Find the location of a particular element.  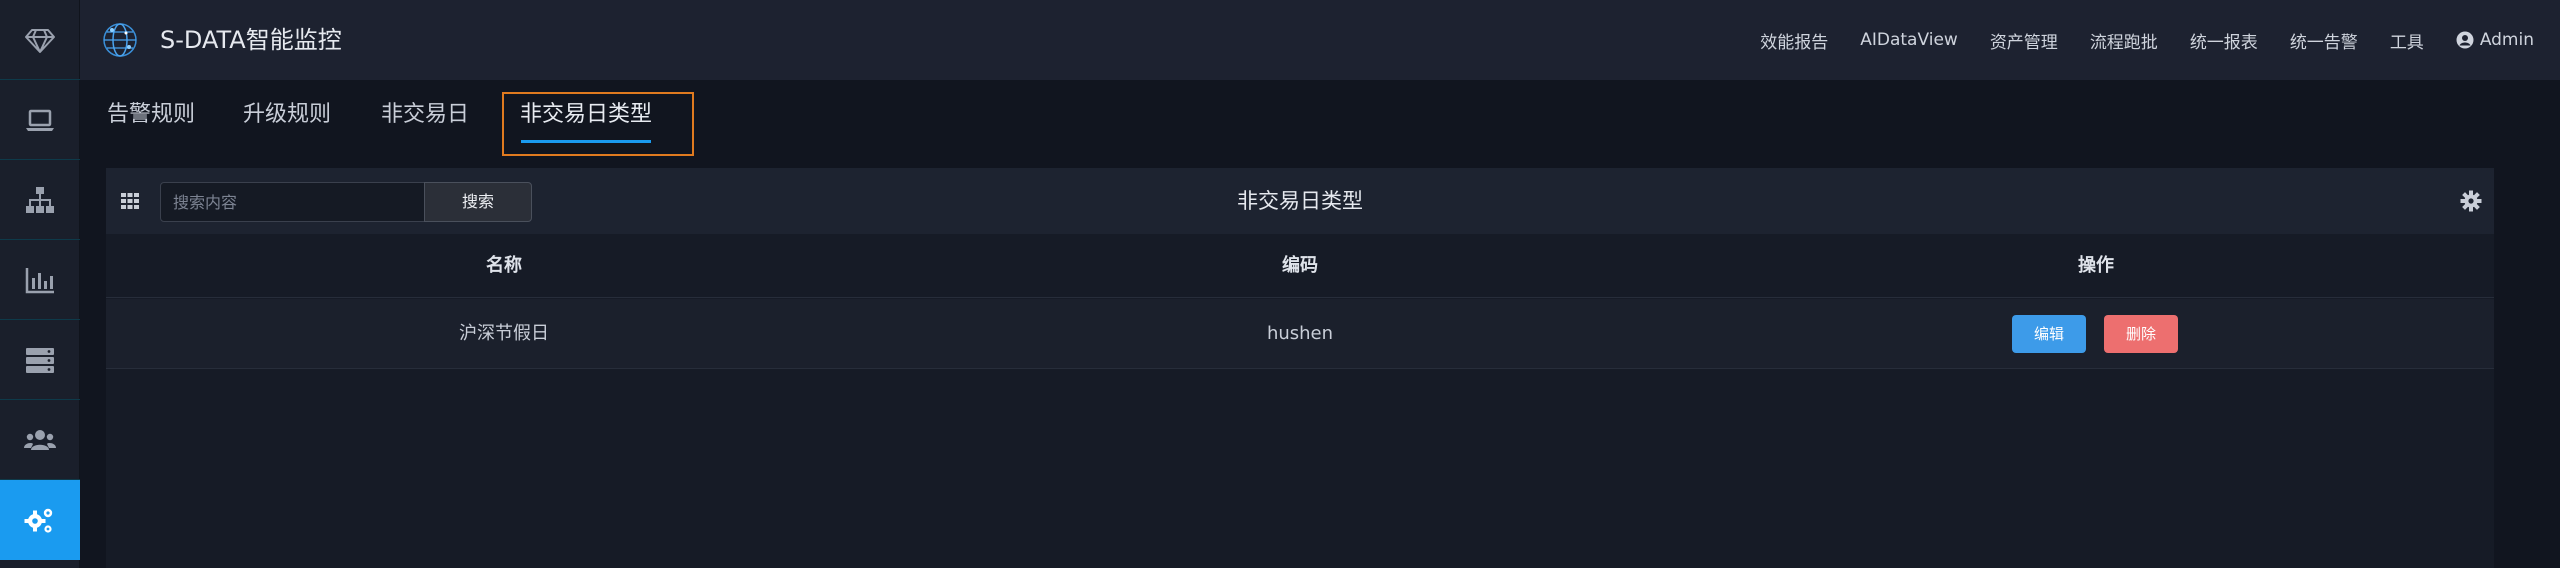

table-row: 沪深节假日 hushen 编辑 删除 is located at coordinates (1300, 334).